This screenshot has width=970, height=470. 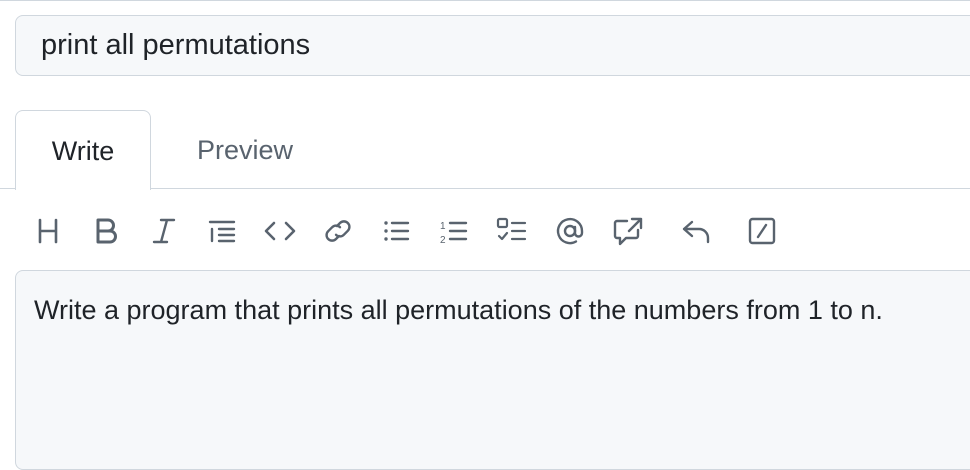 I want to click on markdown-toolbar: 1 2, so click(x=485, y=231).